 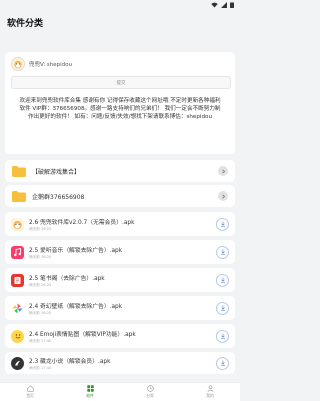 I want to click on home-icon, so click(x=30, y=388).